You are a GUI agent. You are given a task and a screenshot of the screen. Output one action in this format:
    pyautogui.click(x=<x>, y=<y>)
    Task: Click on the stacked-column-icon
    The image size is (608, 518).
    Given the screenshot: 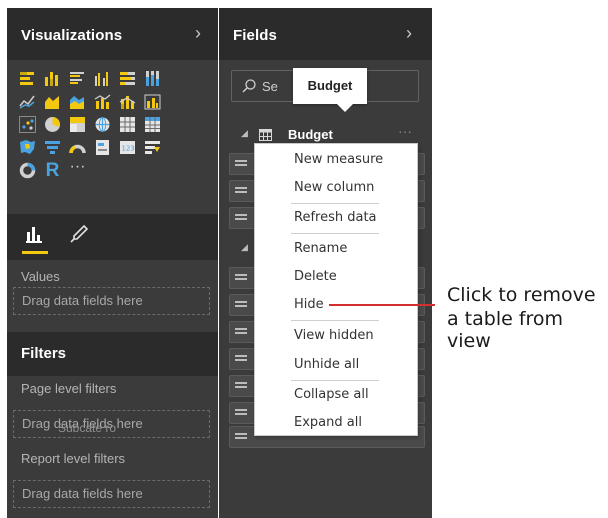 What is the action you would take?
    pyautogui.click(x=52, y=78)
    